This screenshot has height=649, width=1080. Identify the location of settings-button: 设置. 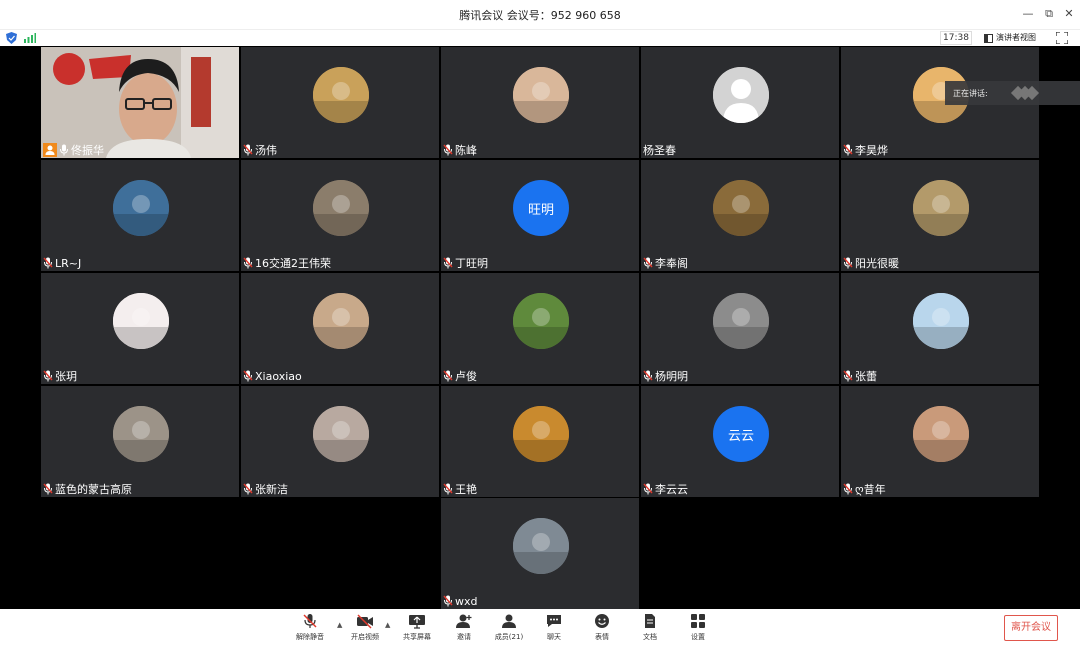
(698, 630).